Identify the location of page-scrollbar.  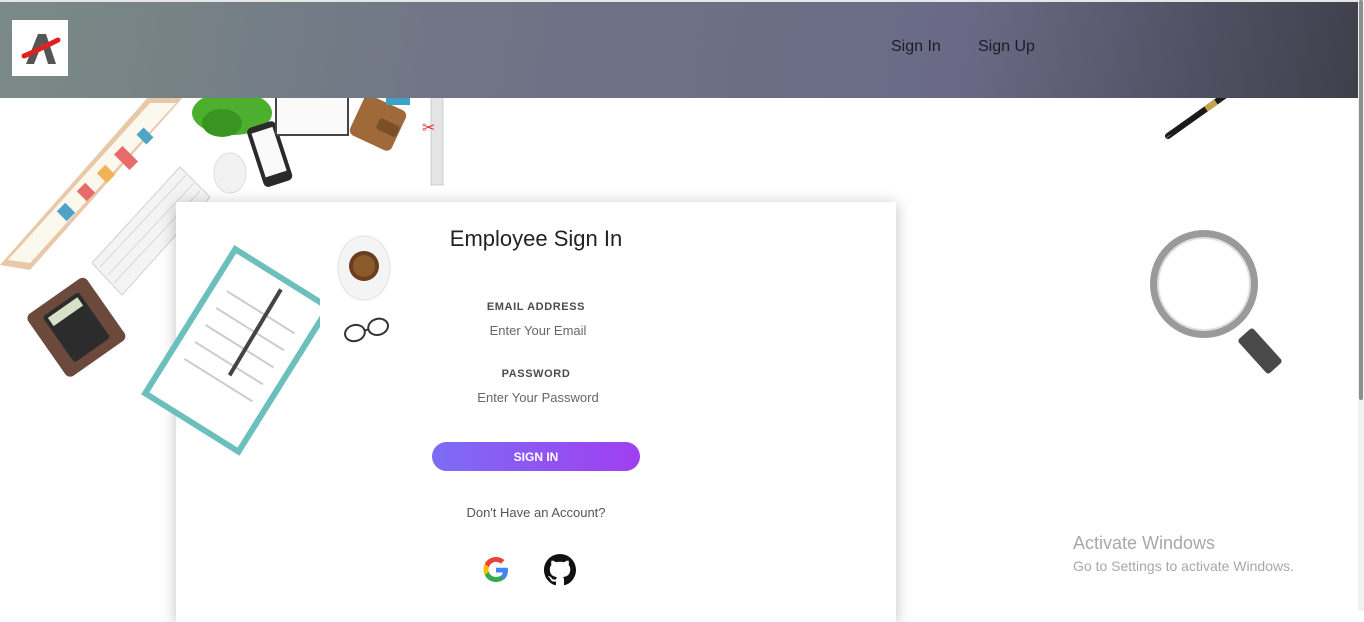
(1361, 305).